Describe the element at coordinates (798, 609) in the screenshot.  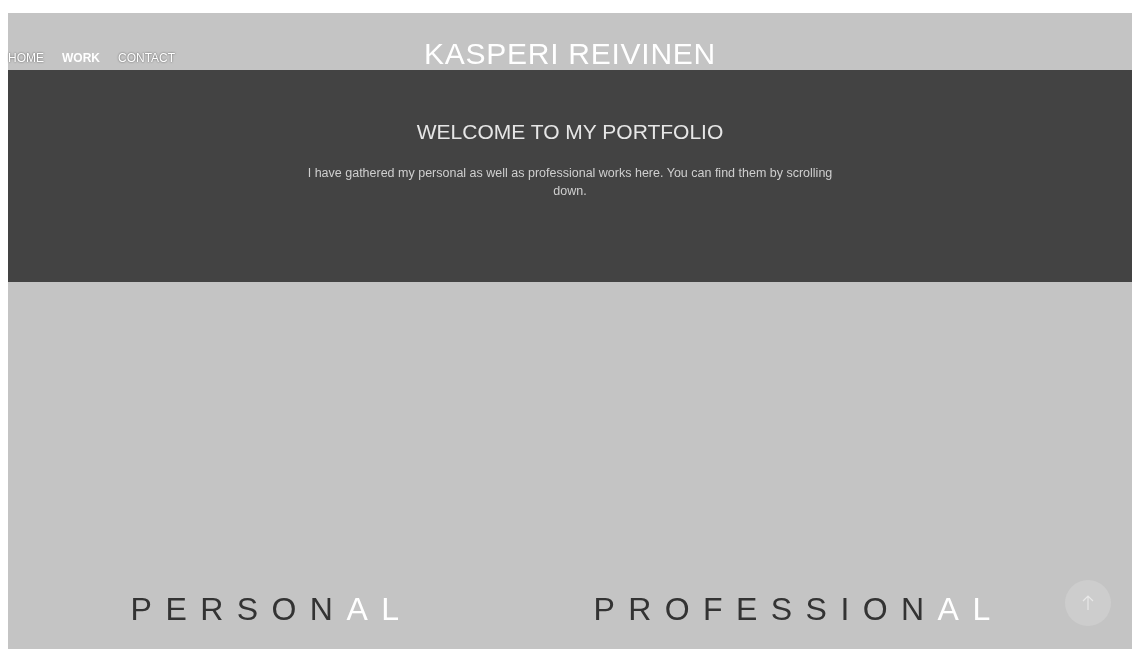
I see `section-heading: PROFESSION AL` at that location.